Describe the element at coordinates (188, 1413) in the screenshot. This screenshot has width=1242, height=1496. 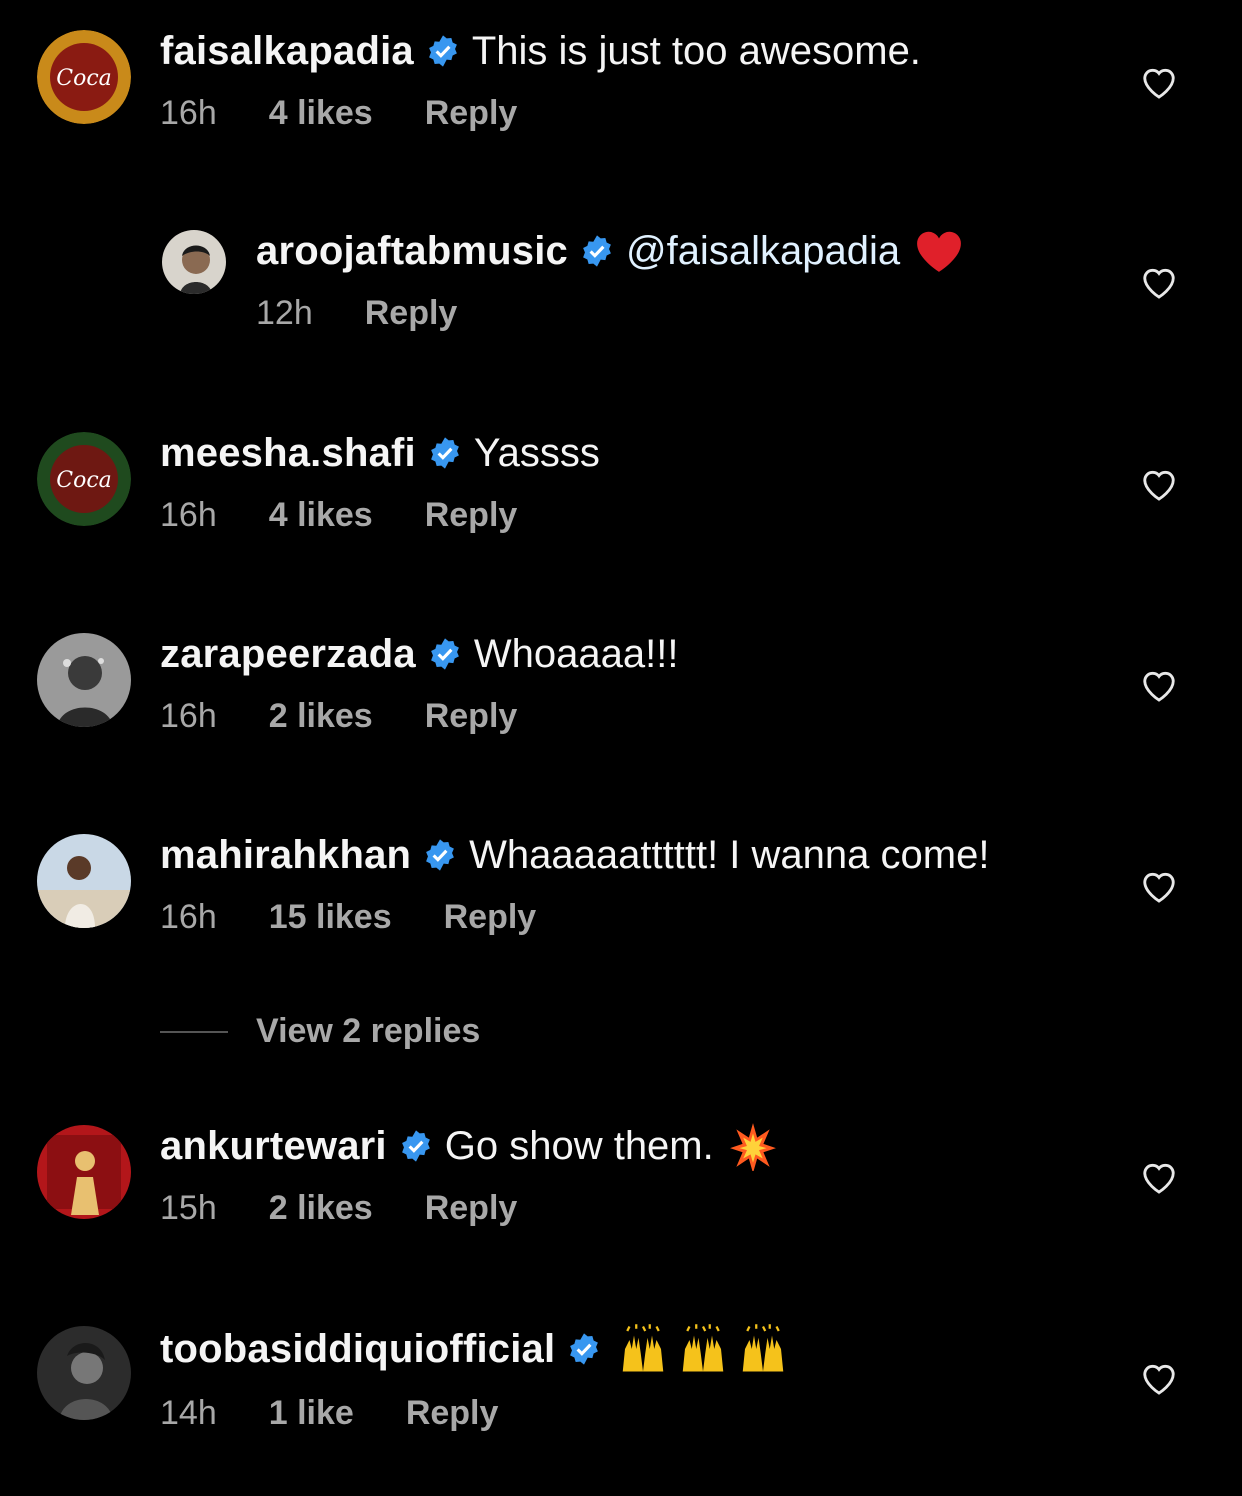
I see `timestamp: 14h` at that location.